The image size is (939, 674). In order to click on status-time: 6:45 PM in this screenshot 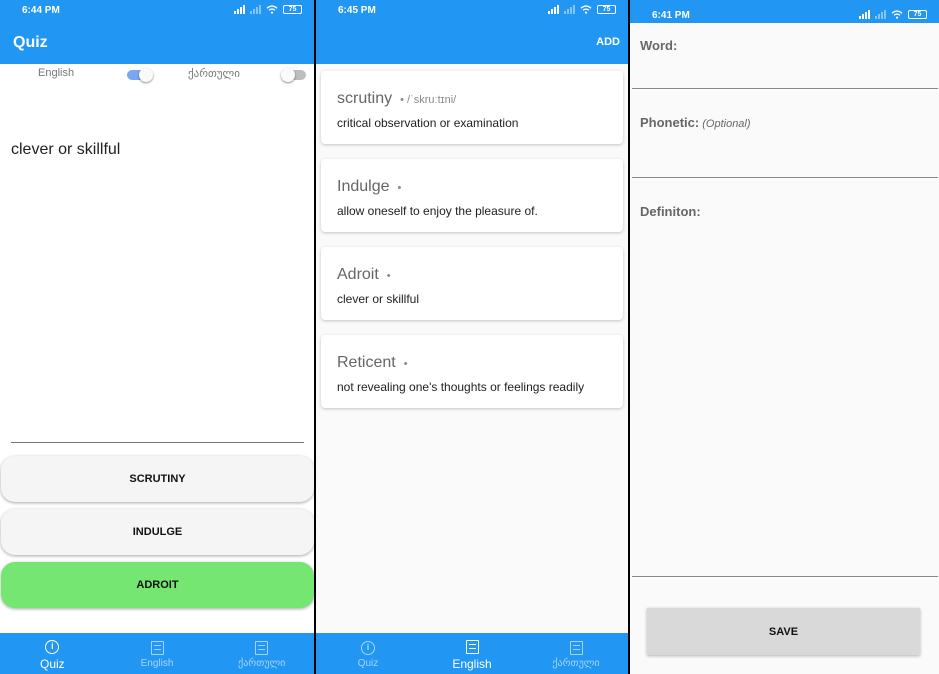, I will do `click(357, 10)`.